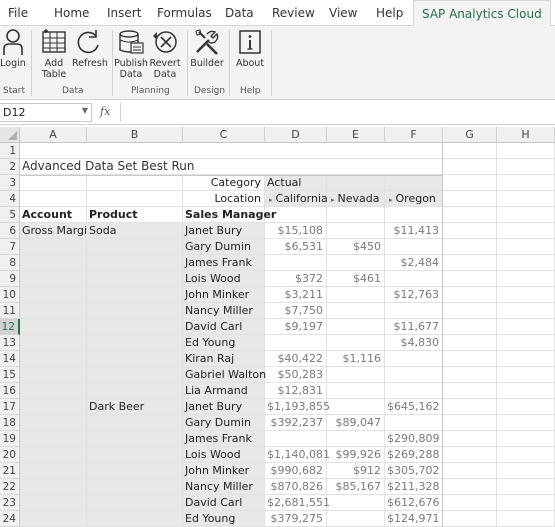 The image size is (555, 527). What do you see at coordinates (414, 487) in the screenshot?
I see `value-oregon: $211,328` at bounding box center [414, 487].